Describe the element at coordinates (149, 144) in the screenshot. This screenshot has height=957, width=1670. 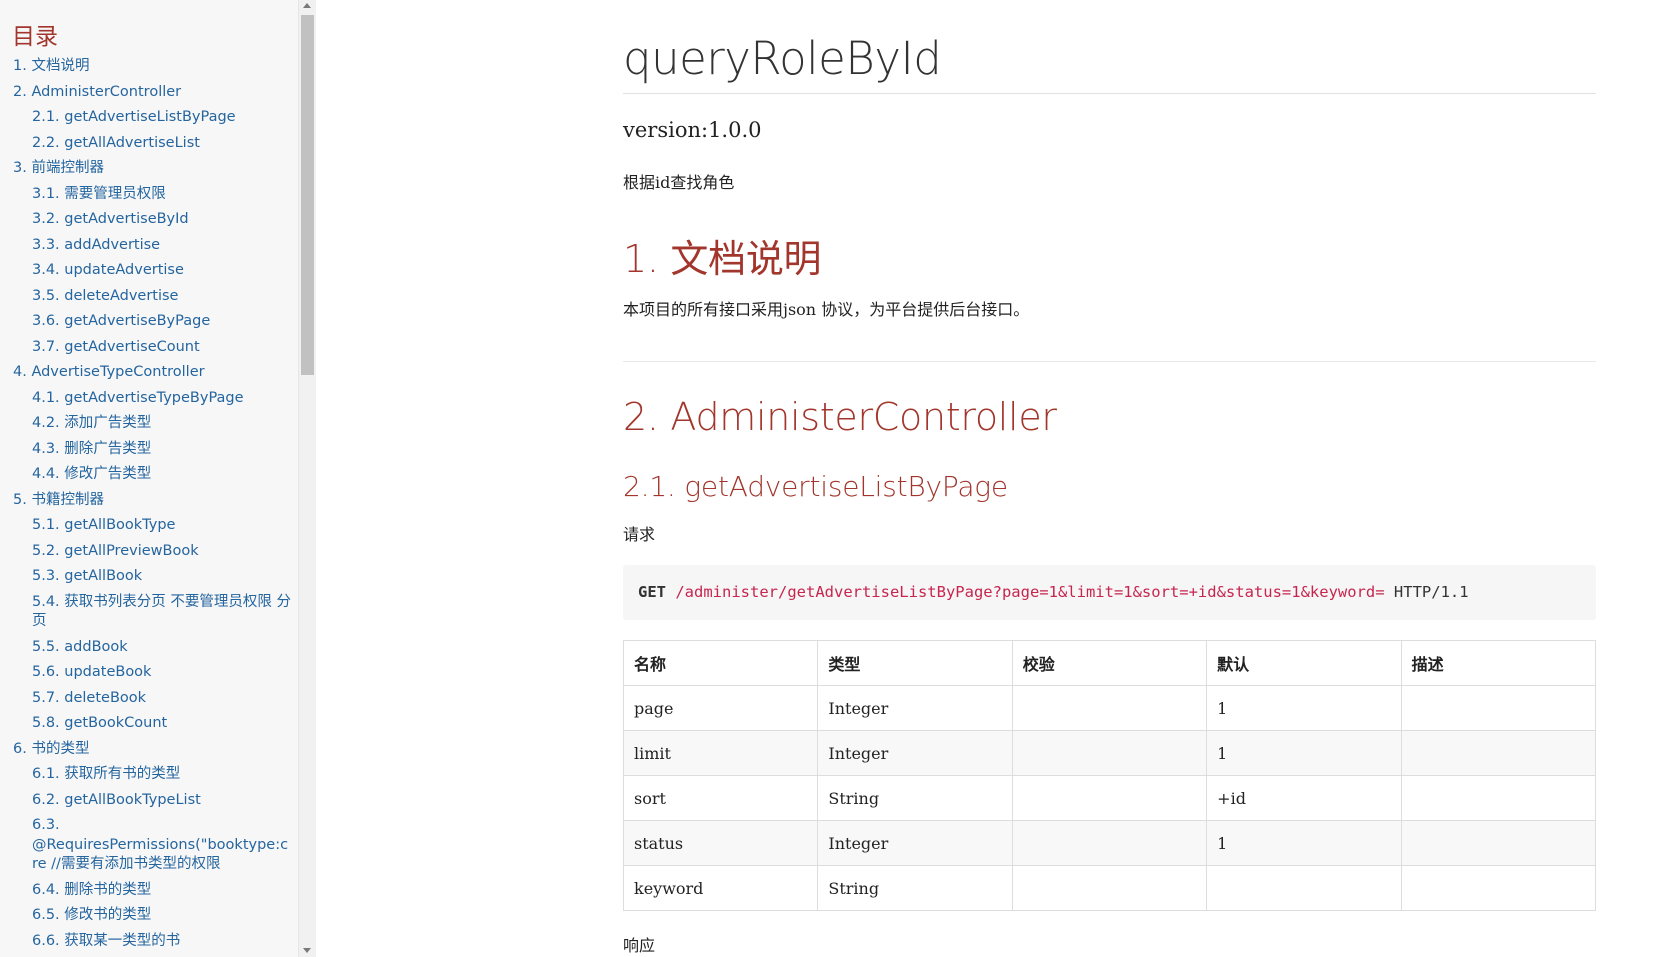
I see `toc-item: 2.2. getAllAdvertiseList` at that location.